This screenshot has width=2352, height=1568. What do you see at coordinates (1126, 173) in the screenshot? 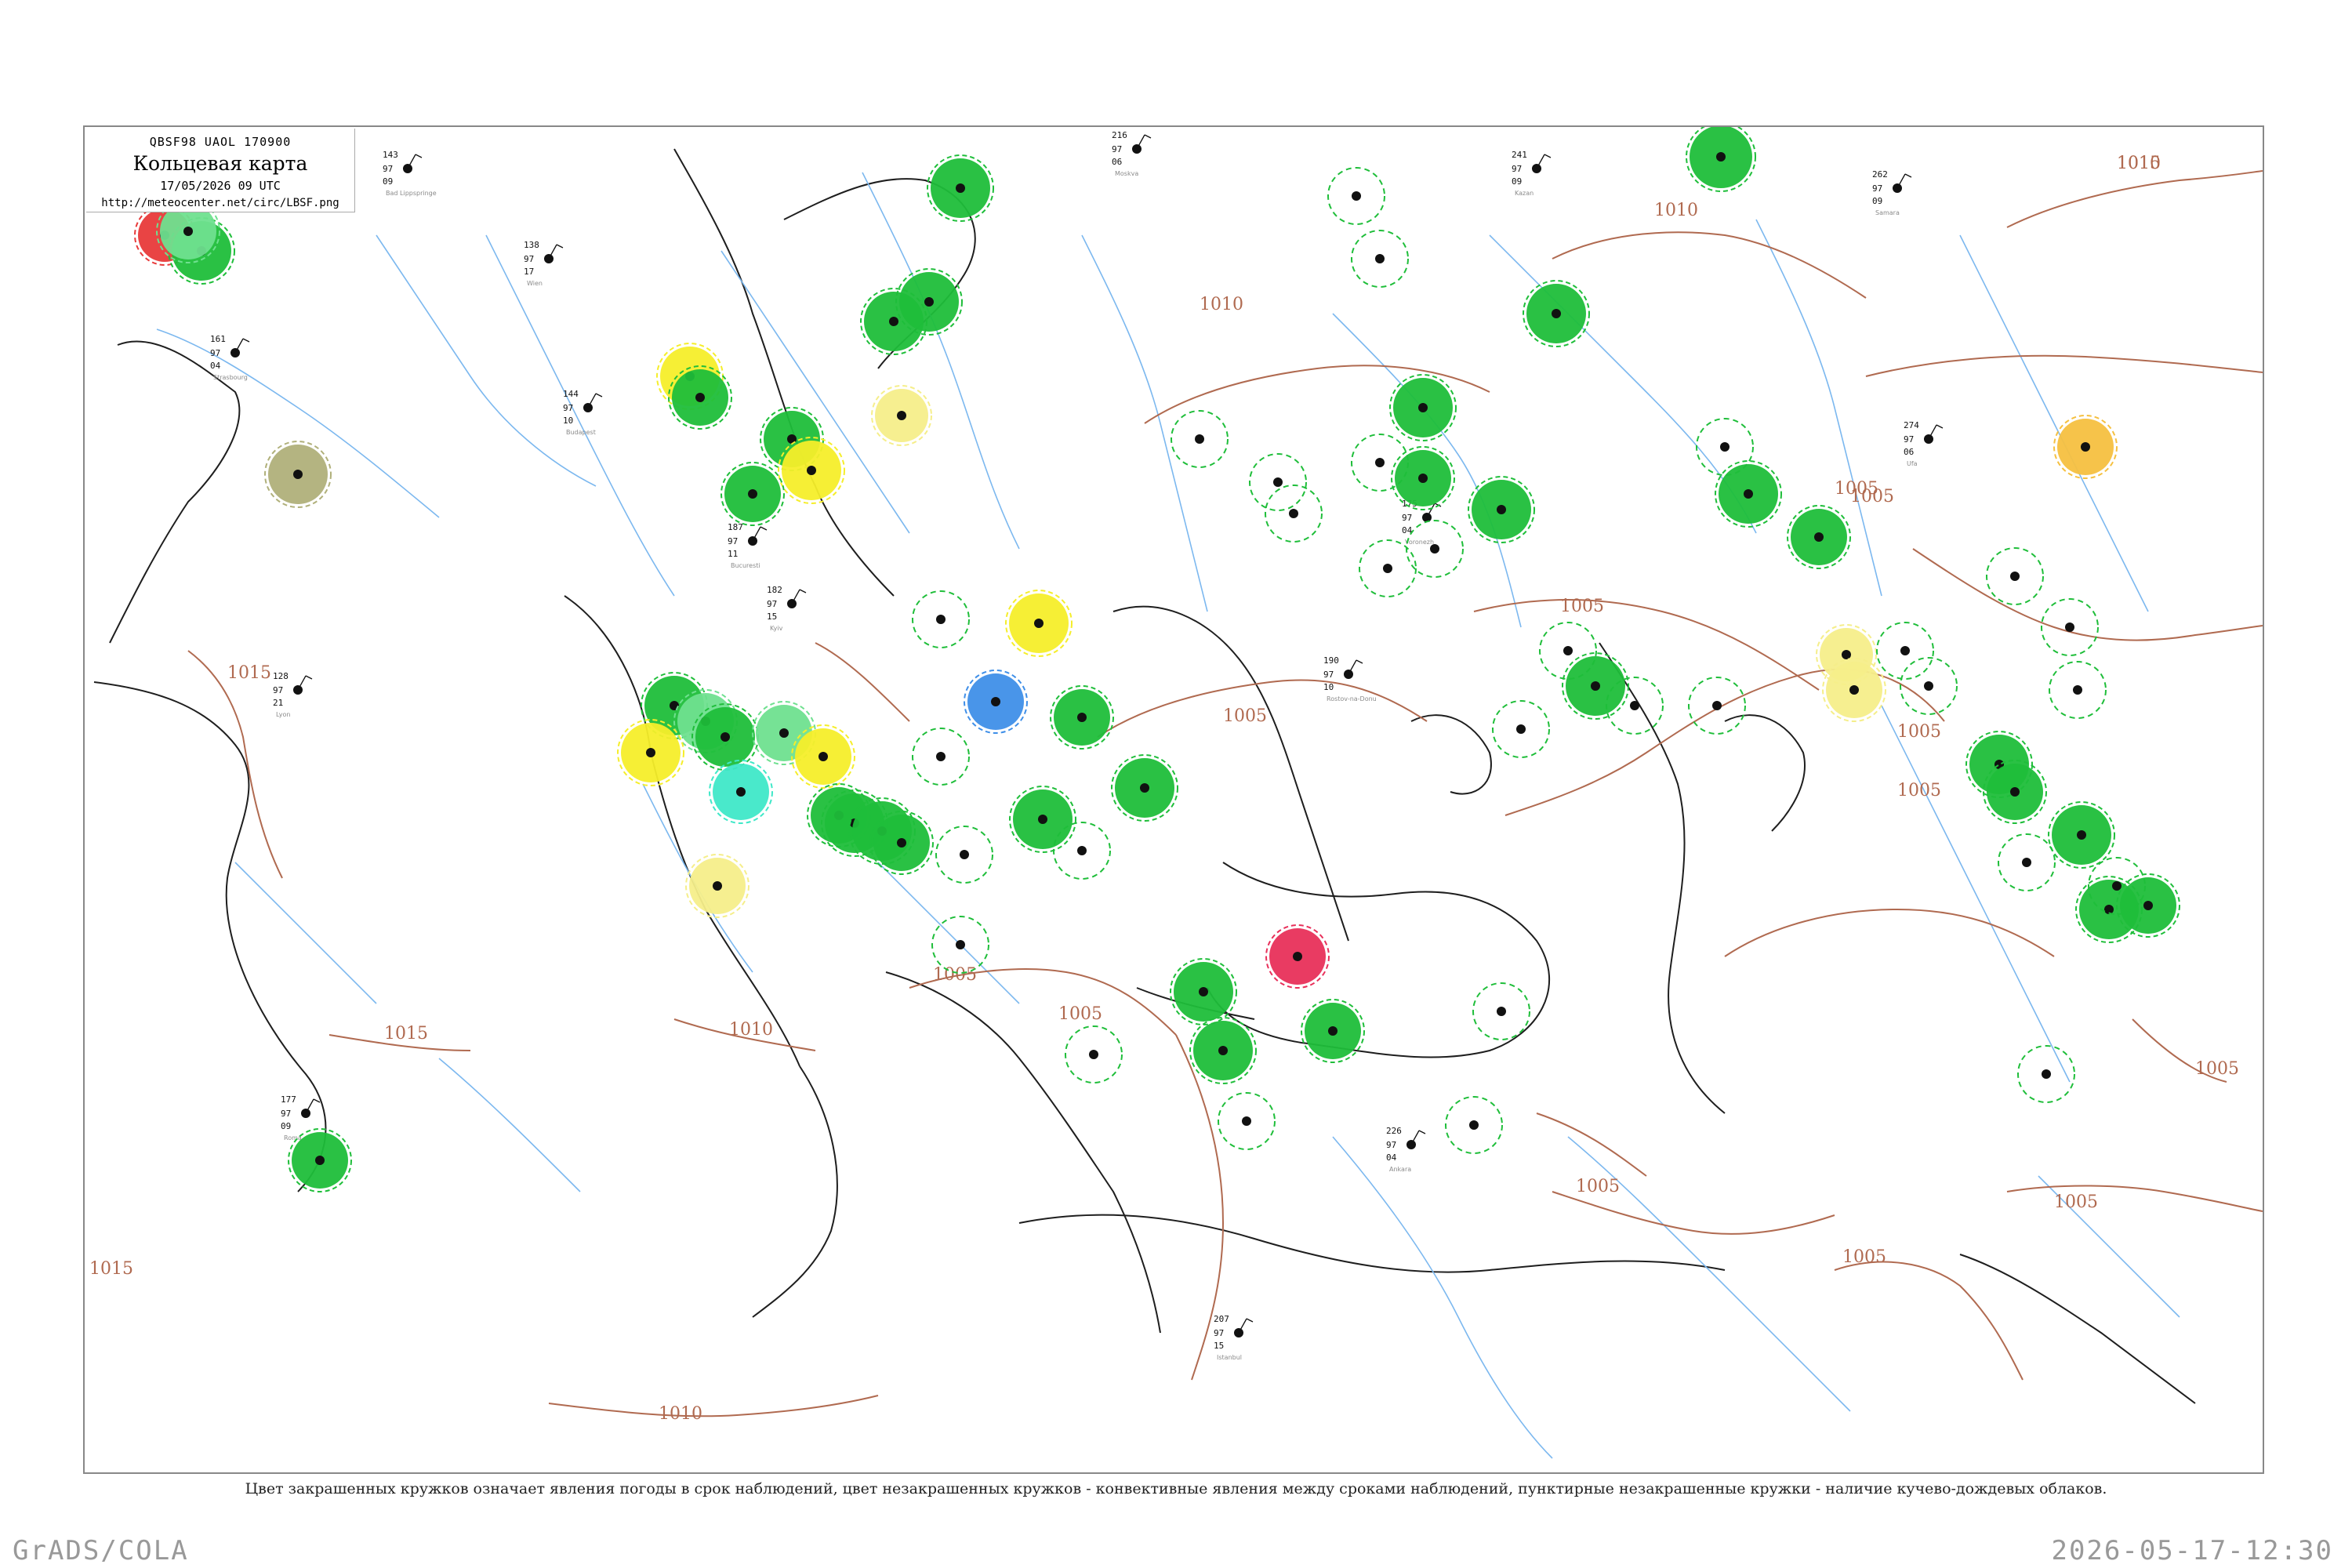
I see `station-name: Moskva` at bounding box center [1126, 173].